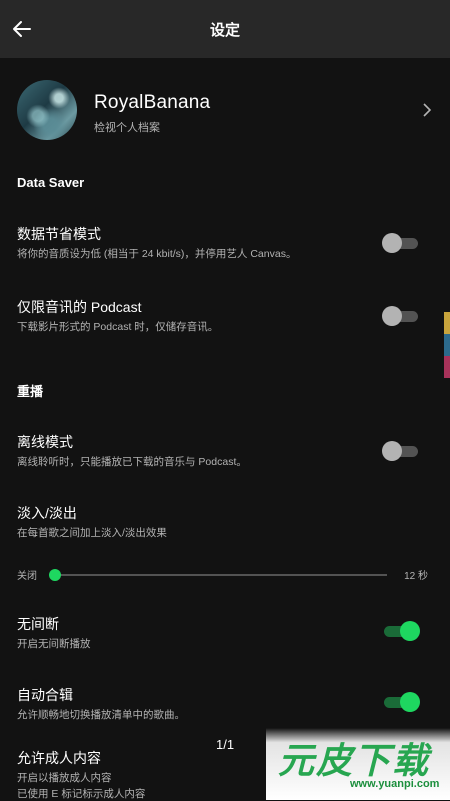 This screenshot has height=801, width=450. I want to click on setting-description: 允许顺畅地切换播放清单中的歌曲。, so click(101, 715).